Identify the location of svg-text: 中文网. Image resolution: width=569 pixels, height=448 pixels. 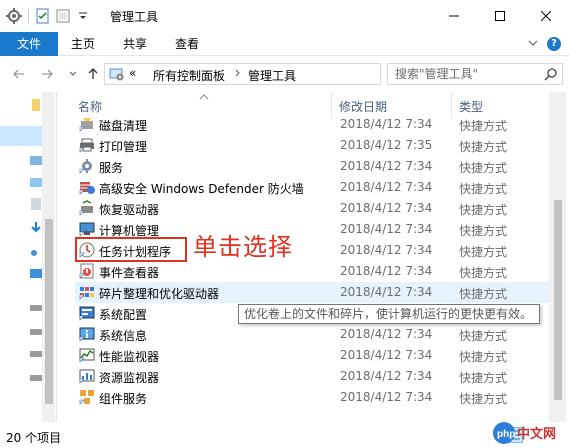
(536, 434).